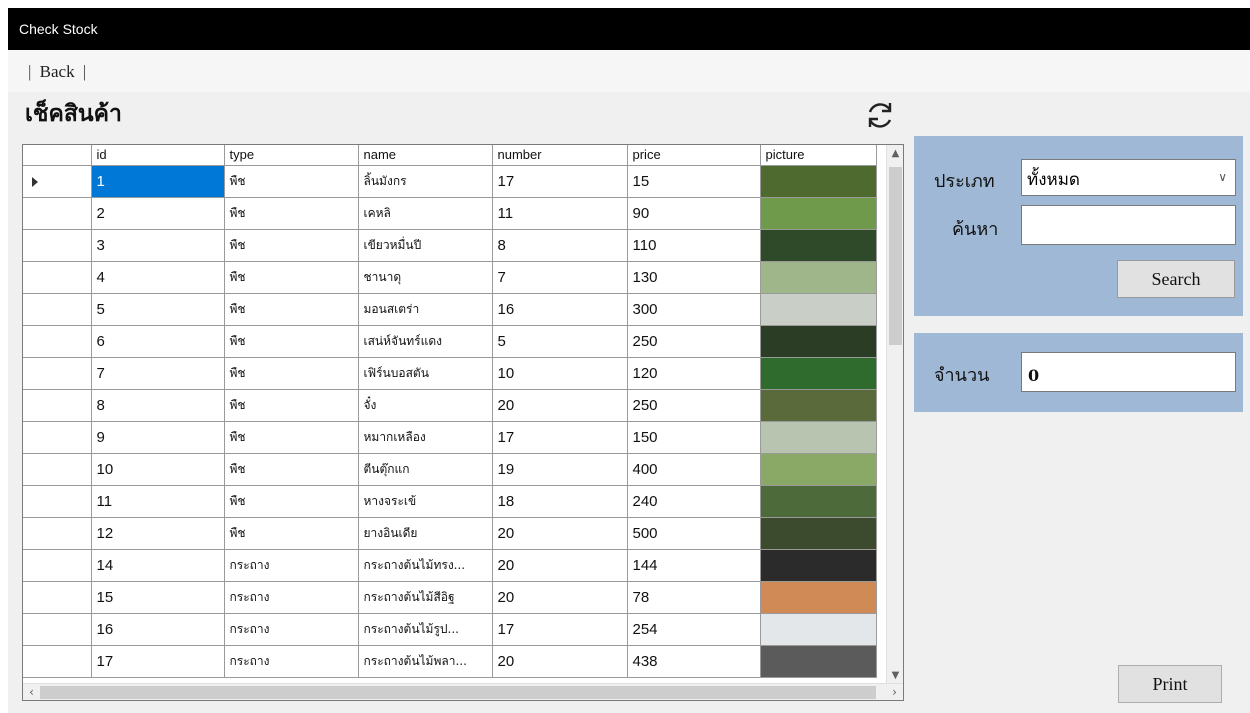  Describe the element at coordinates (694, 213) in the screenshot. I see `cell-price: 90` at that location.